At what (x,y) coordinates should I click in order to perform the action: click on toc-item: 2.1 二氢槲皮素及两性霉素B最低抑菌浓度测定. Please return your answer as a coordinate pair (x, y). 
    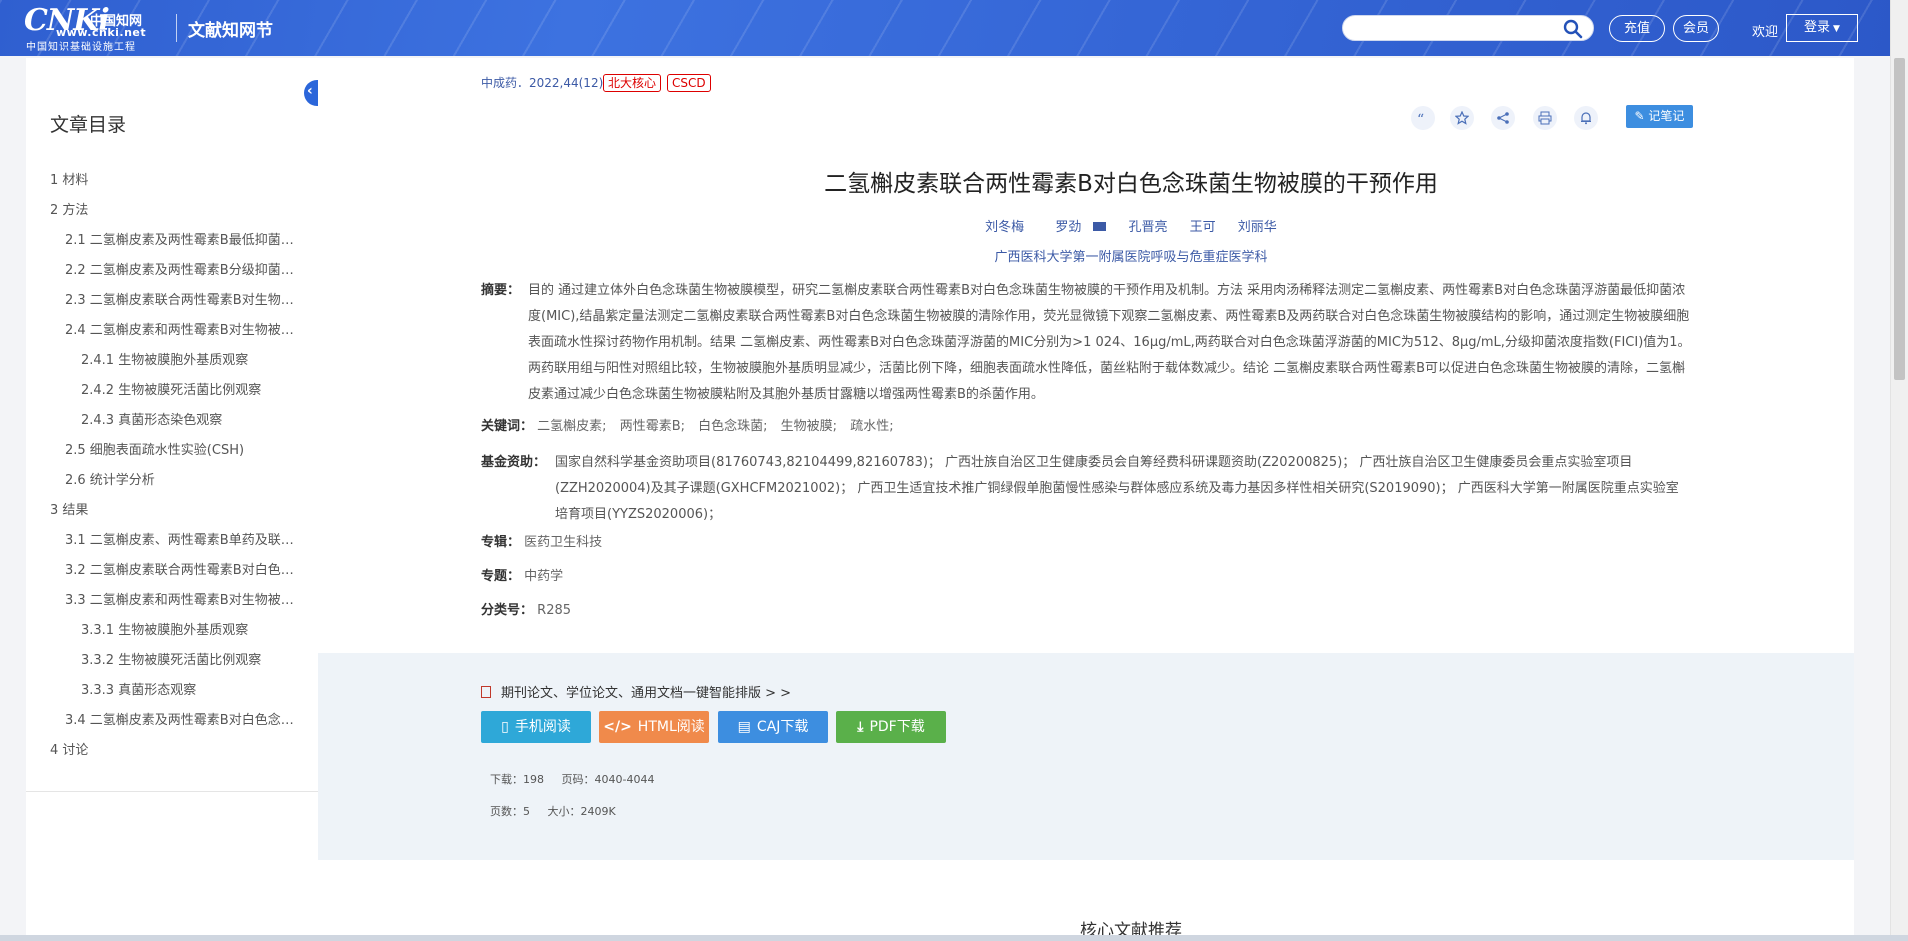
    Looking at the image, I should click on (172, 241).